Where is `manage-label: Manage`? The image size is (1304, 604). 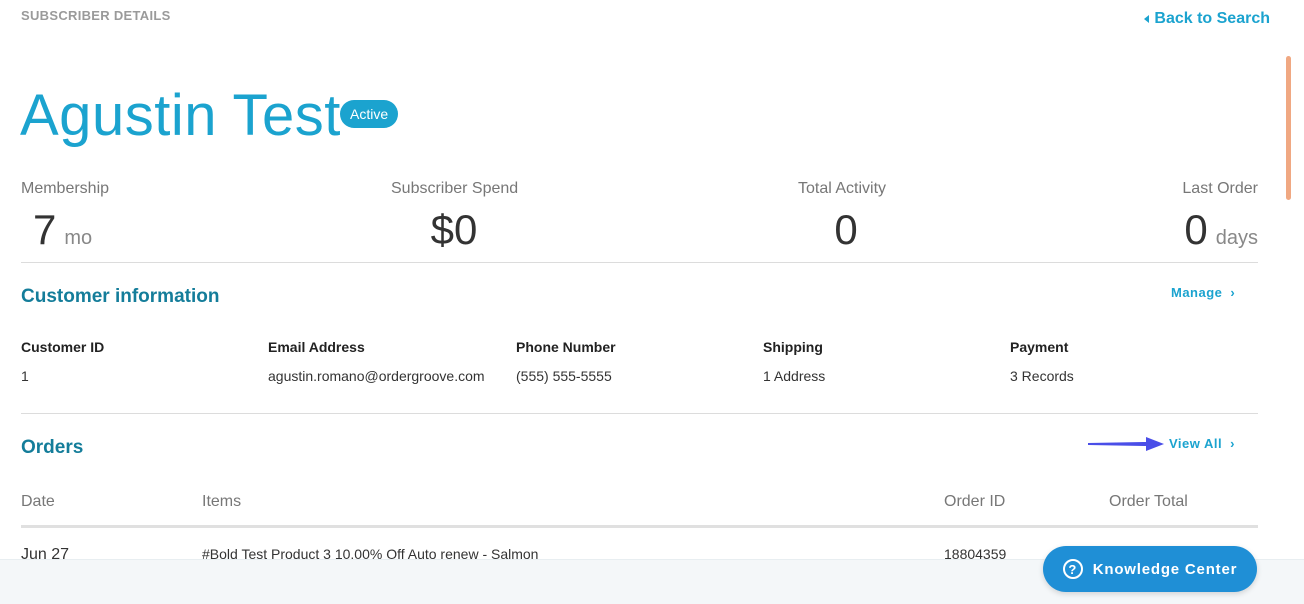 manage-label: Manage is located at coordinates (1197, 292).